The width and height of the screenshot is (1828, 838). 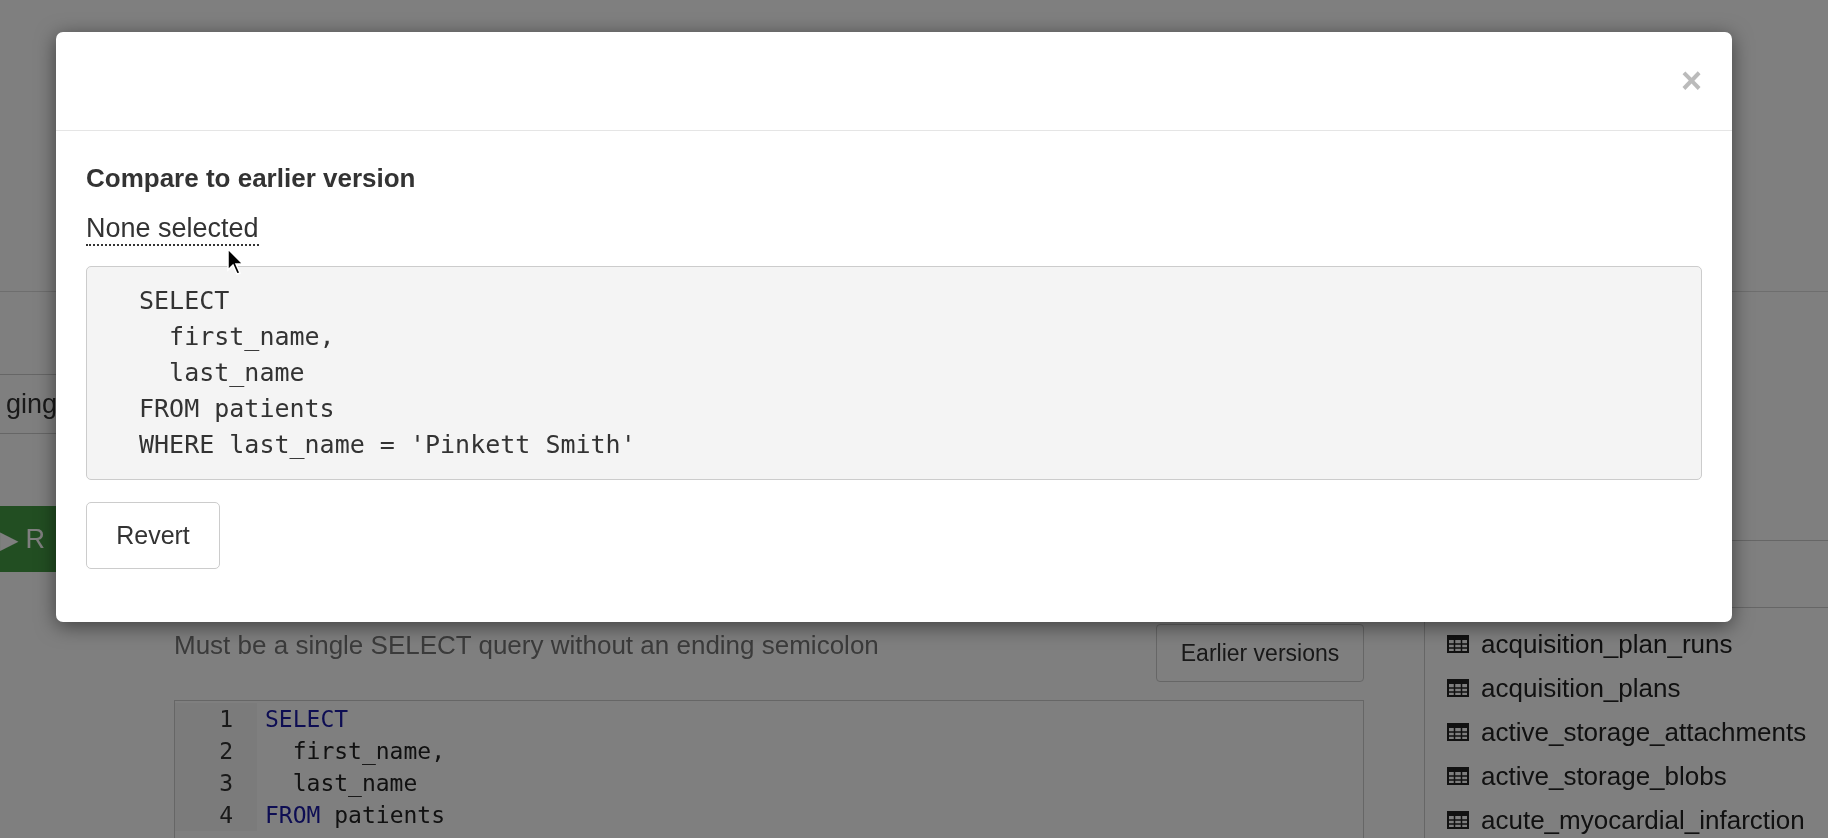 I want to click on line-number: 4, so click(x=216, y=815).